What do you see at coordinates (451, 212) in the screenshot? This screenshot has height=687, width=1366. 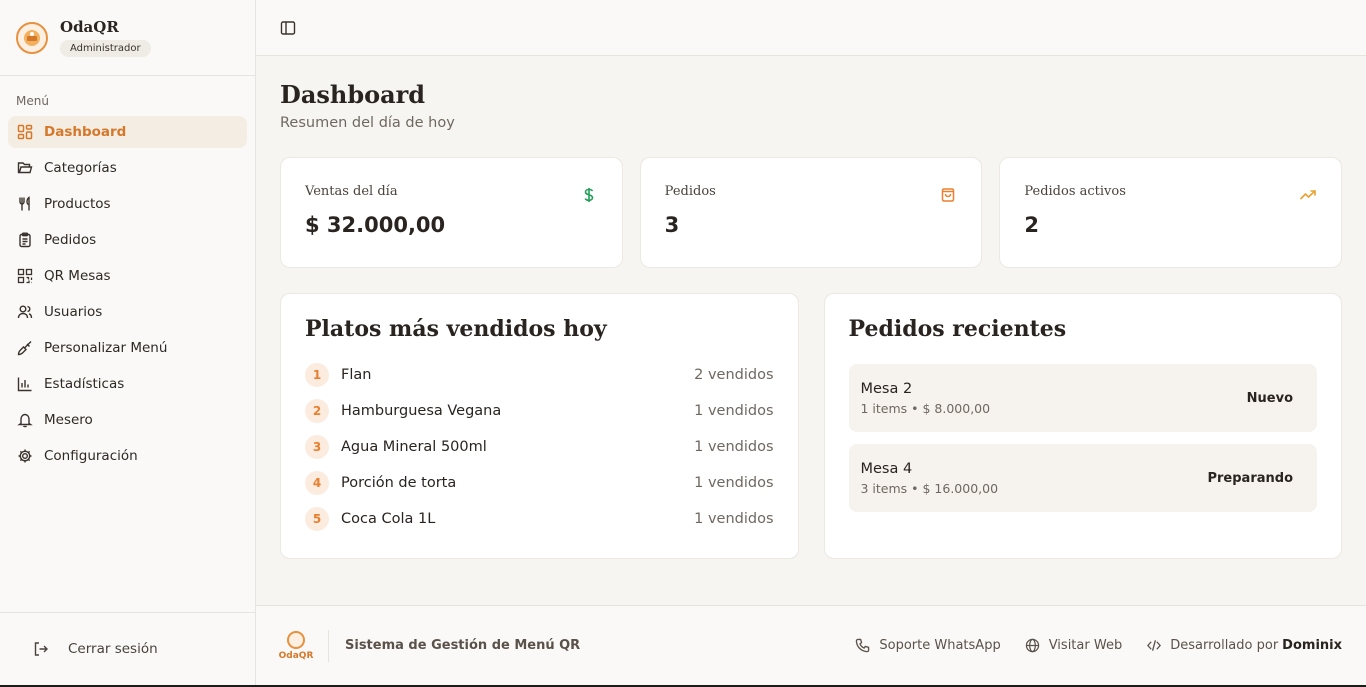 I see `stat-card-sales: Ventas del día $ 32.000,00` at bounding box center [451, 212].